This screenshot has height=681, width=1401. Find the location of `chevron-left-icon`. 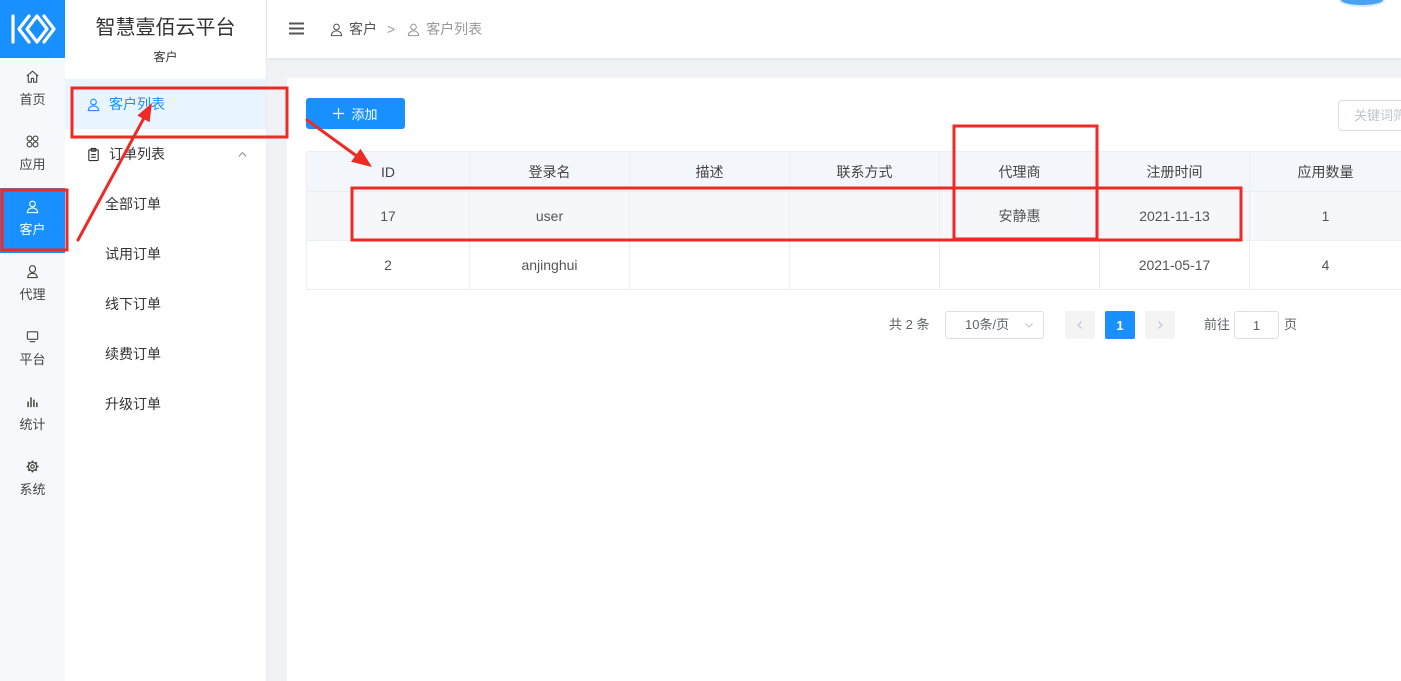

chevron-left-icon is located at coordinates (1080, 325).